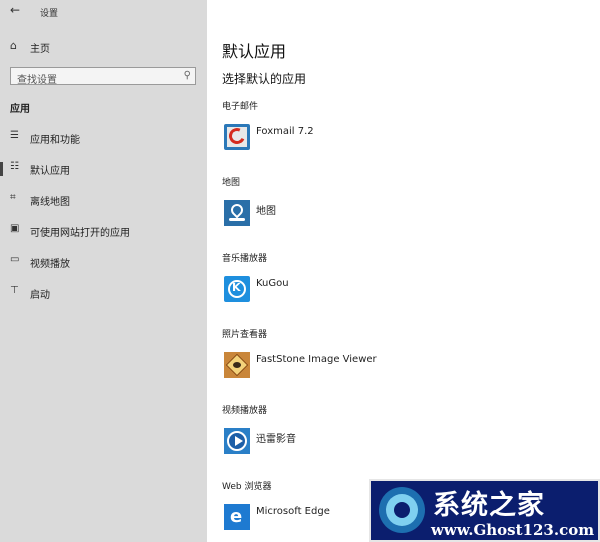 Image resolution: width=600 pixels, height=542 pixels. Describe the element at coordinates (20, 109) in the screenshot. I see `section-label-apps: 应用` at that location.